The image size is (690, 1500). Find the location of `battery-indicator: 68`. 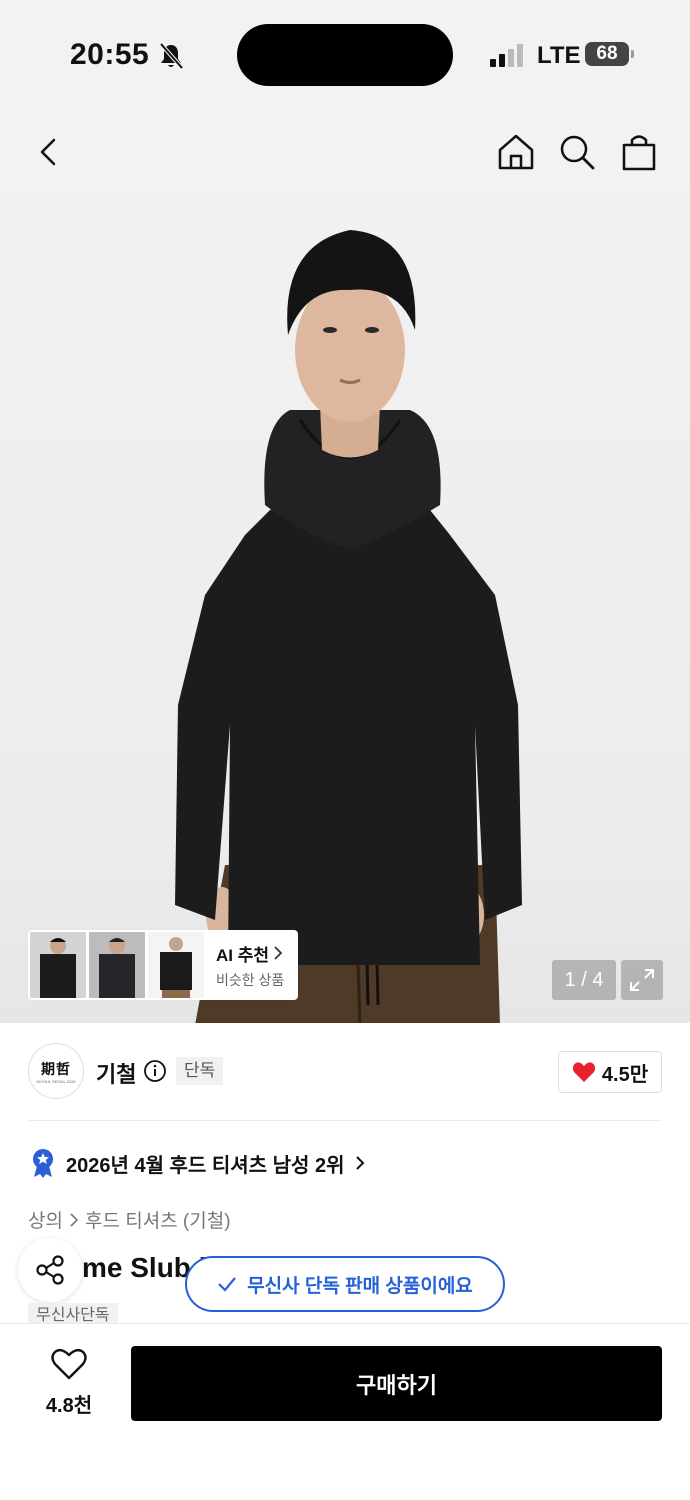

battery-indicator: 68 is located at coordinates (609, 54).